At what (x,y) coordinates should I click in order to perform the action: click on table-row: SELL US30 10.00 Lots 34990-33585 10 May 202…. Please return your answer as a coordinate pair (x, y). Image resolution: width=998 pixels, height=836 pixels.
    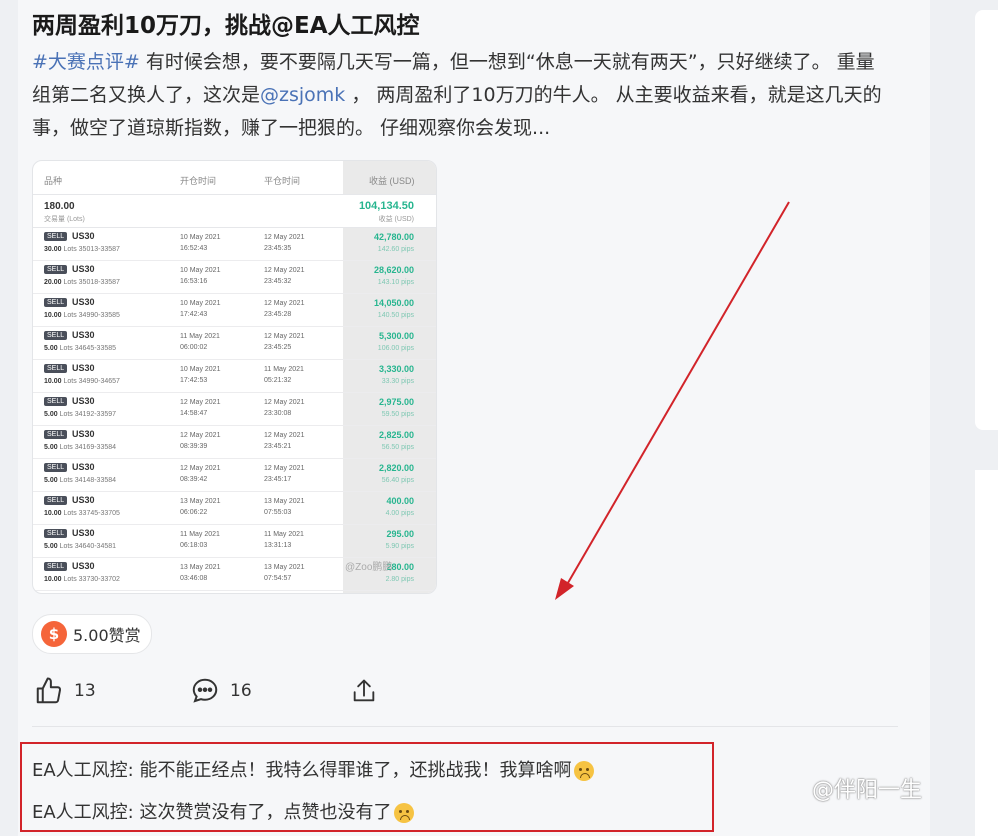
    Looking at the image, I should click on (234, 310).